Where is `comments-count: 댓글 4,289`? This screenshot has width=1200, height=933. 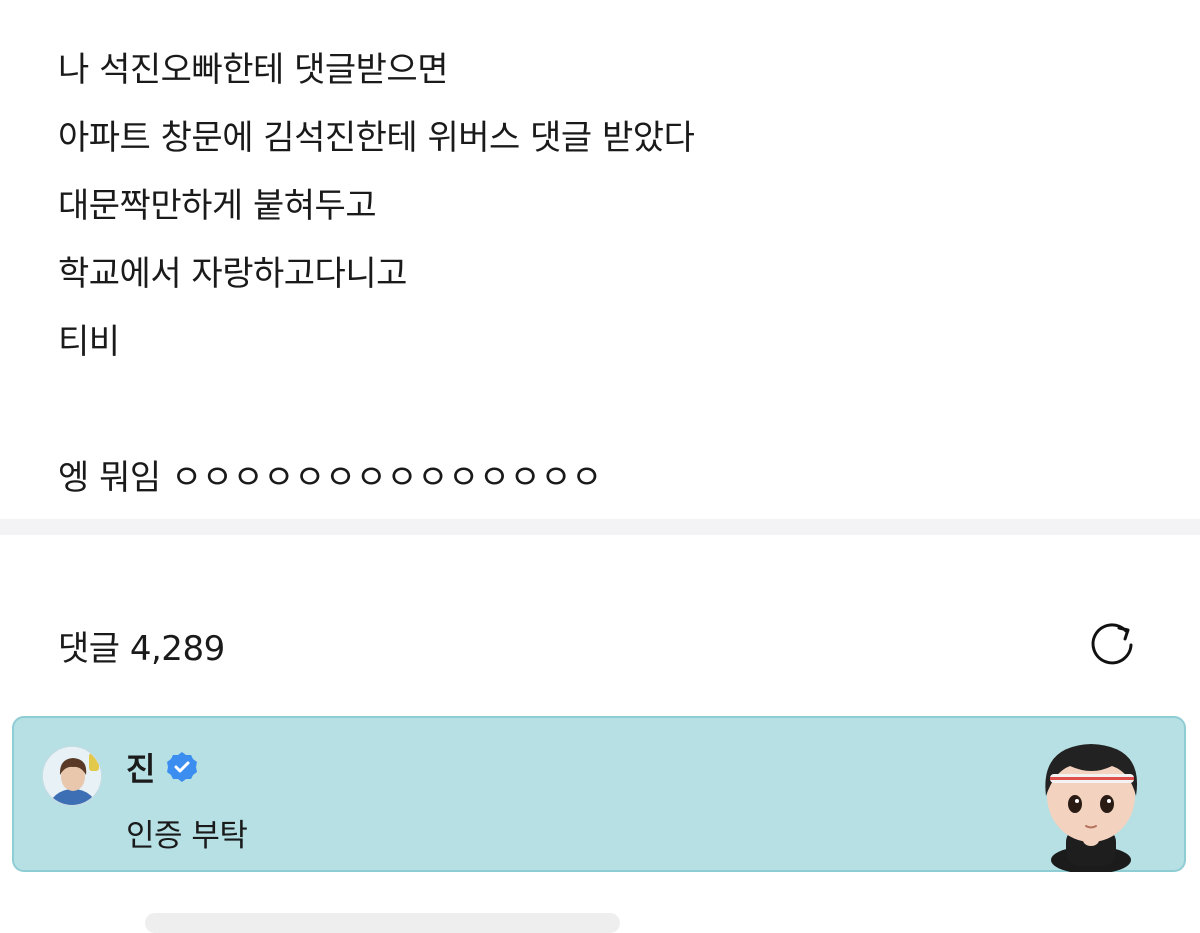 comments-count: 댓글 4,289 is located at coordinates (141, 648).